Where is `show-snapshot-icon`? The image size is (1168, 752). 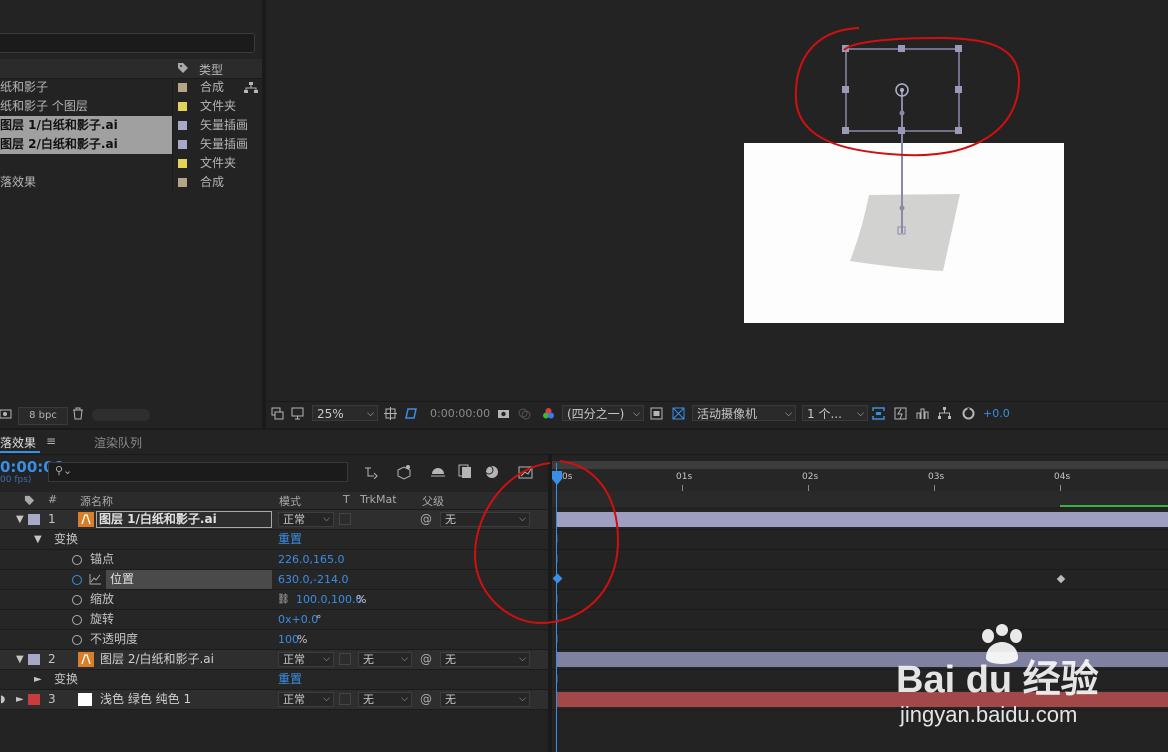 show-snapshot-icon is located at coordinates (524, 413).